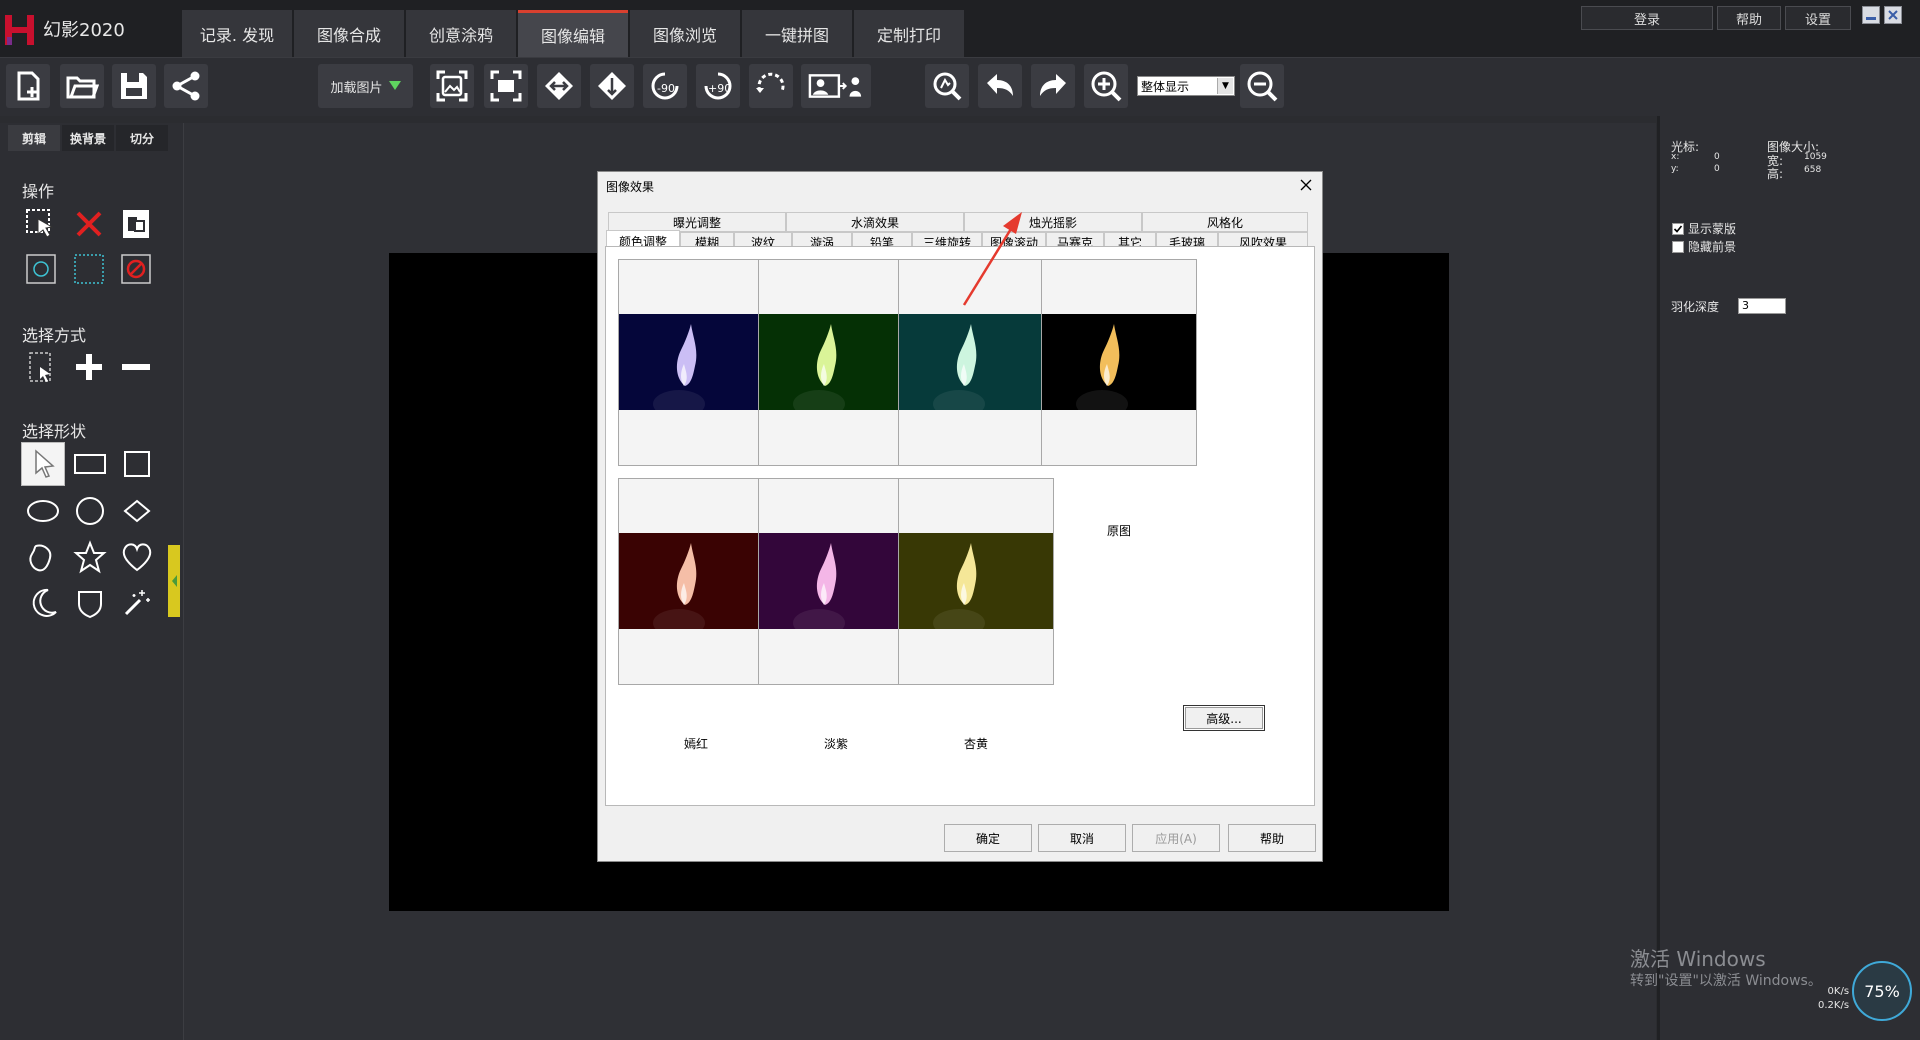  What do you see at coordinates (1082, 838) in the screenshot?
I see `cancel-button: 取消` at bounding box center [1082, 838].